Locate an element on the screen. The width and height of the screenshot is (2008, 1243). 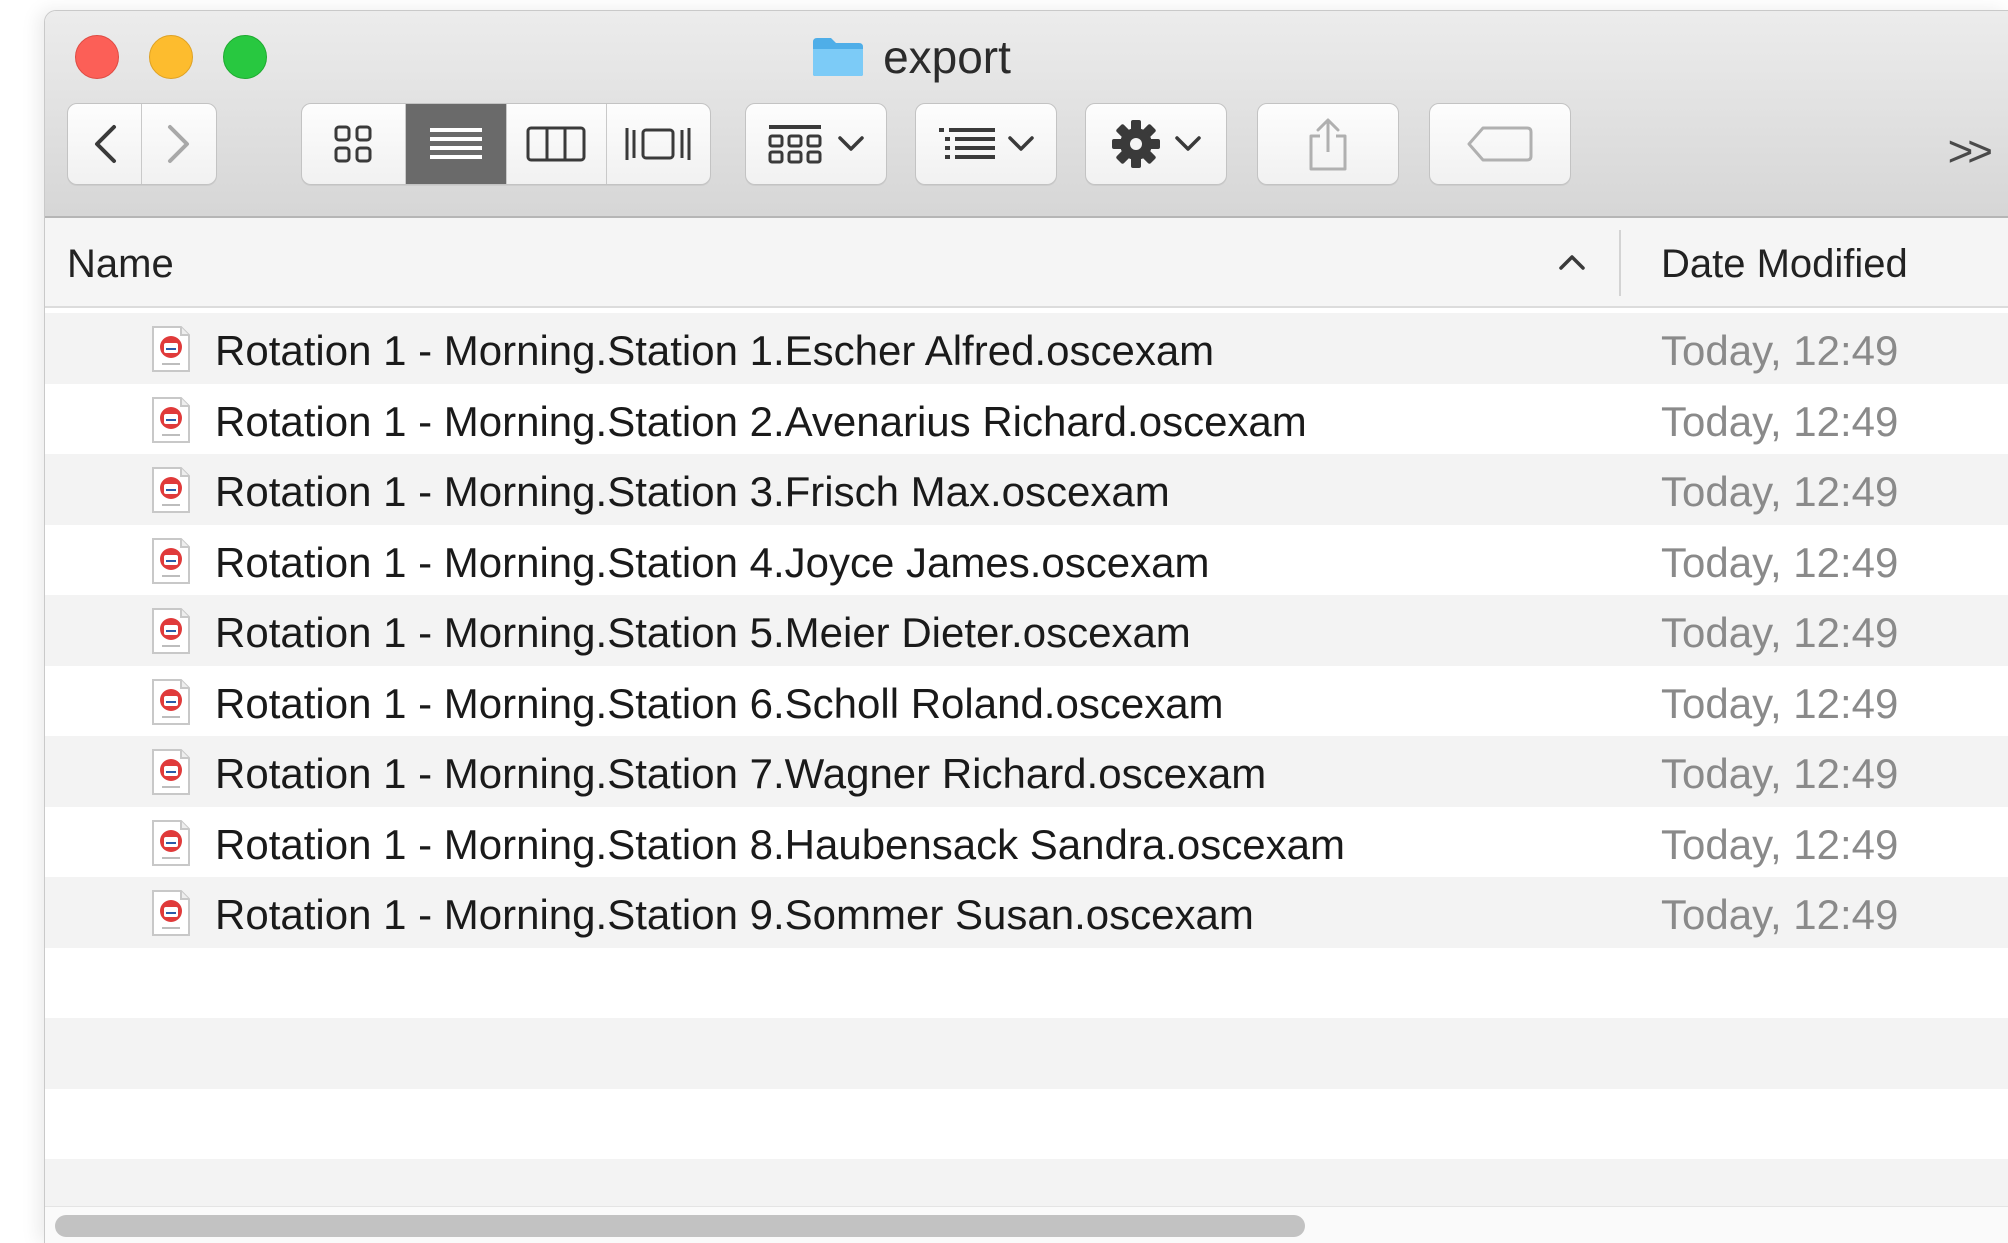
column-view-button is located at coordinates (557, 144).